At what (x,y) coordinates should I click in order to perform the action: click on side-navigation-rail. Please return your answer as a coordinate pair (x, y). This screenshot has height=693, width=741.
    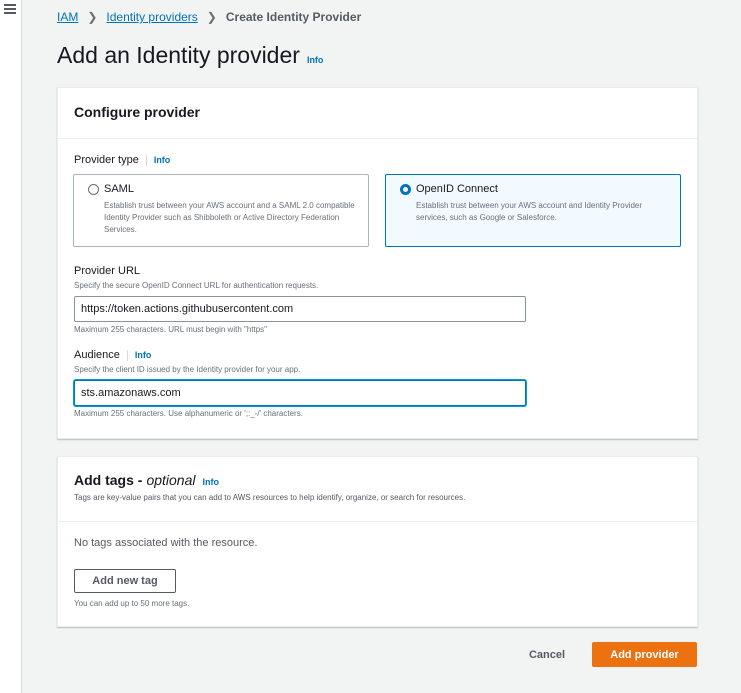
    Looking at the image, I should click on (11, 346).